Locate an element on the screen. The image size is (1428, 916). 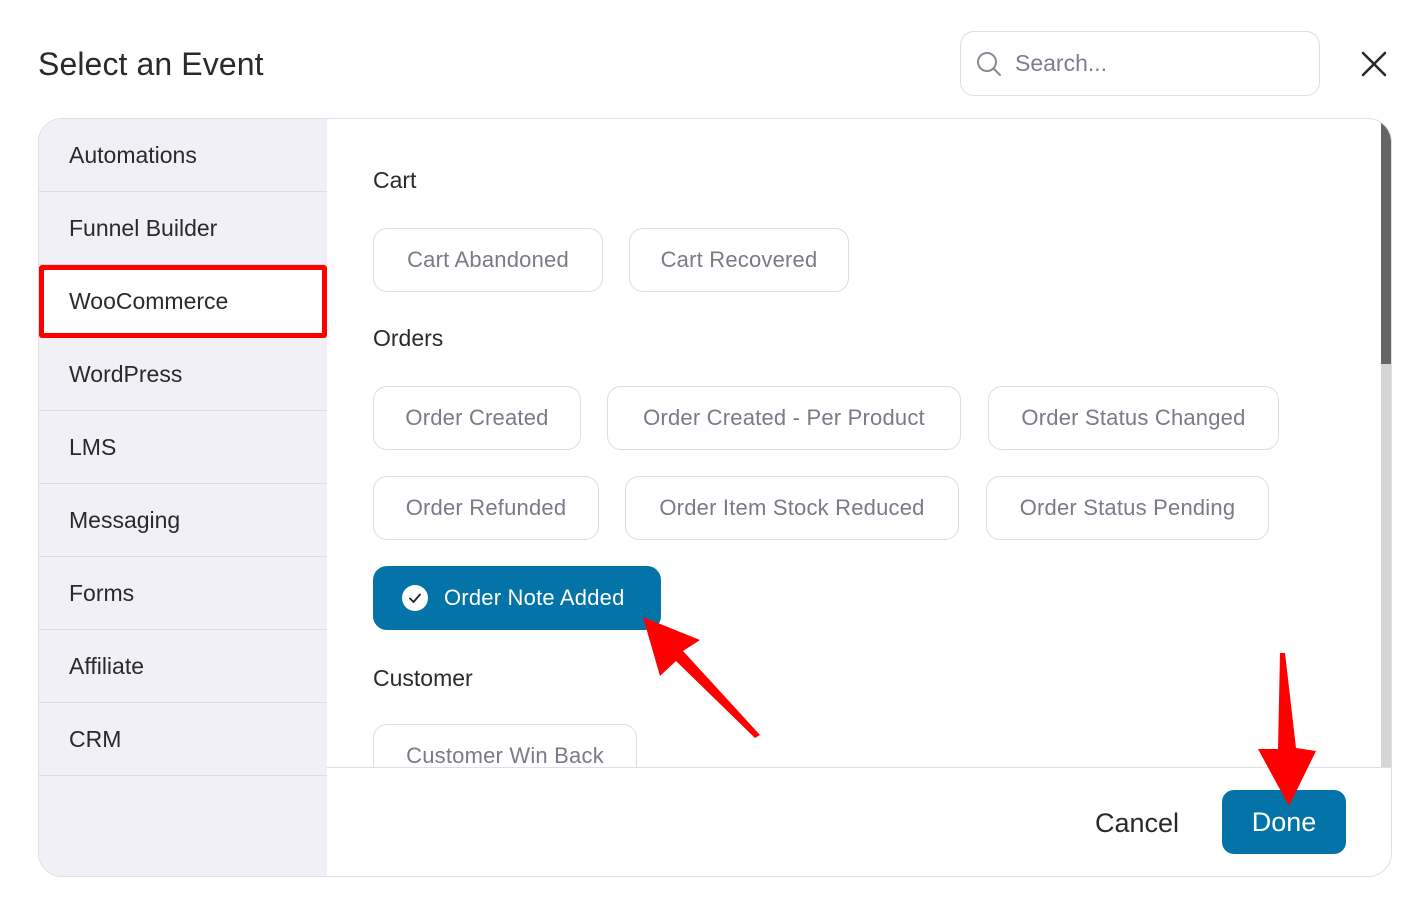
sidebar-item-automations: Automations is located at coordinates (183, 155).